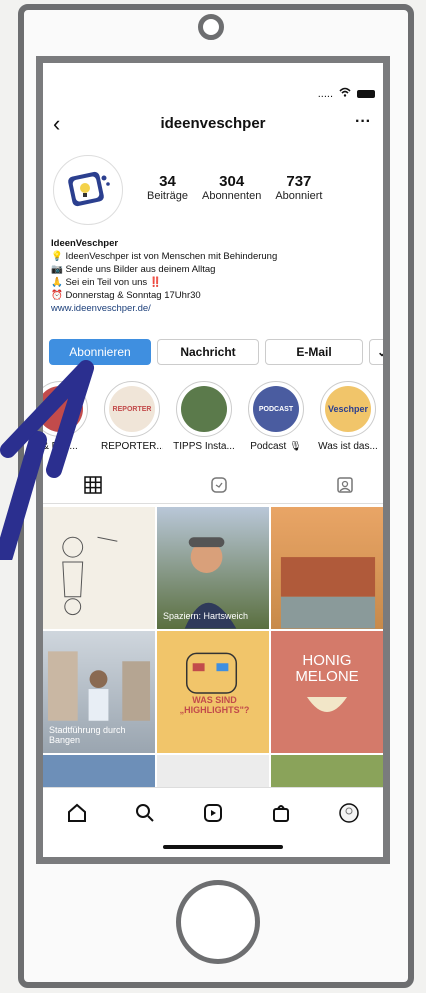  Describe the element at coordinates (213, 815) in the screenshot. I see `reels-icon` at that location.